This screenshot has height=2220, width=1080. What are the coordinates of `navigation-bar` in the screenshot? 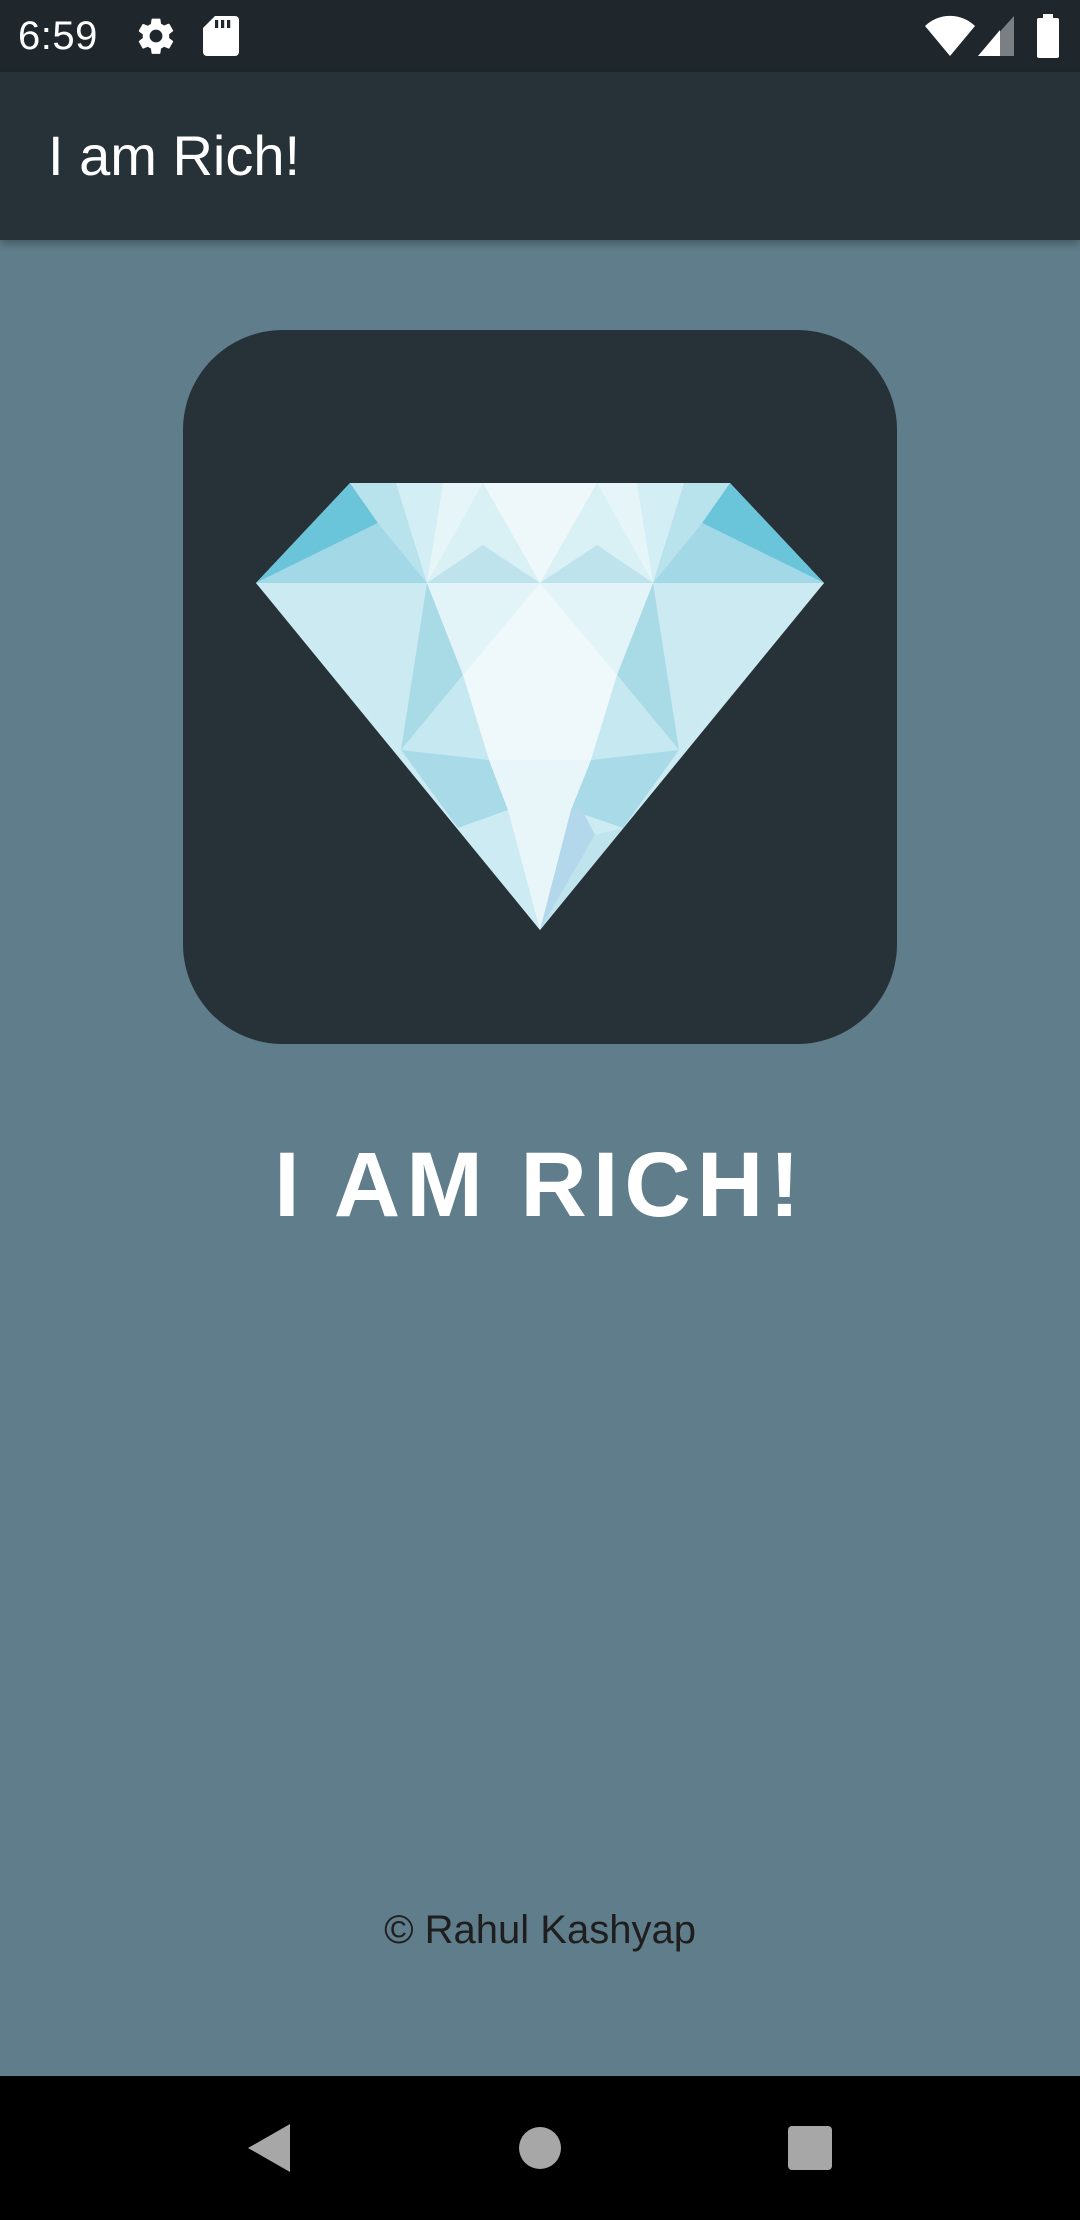 It's located at (540, 2148).